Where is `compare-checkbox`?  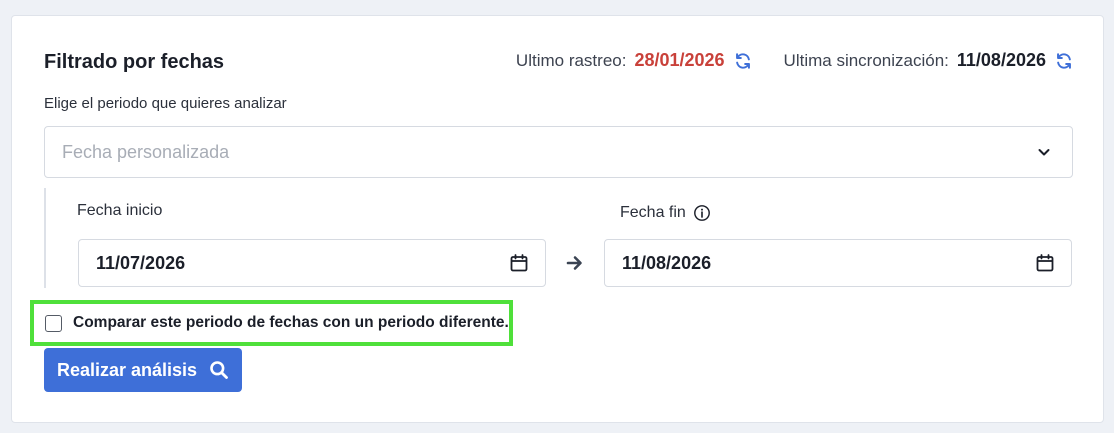
compare-checkbox is located at coordinates (53, 323).